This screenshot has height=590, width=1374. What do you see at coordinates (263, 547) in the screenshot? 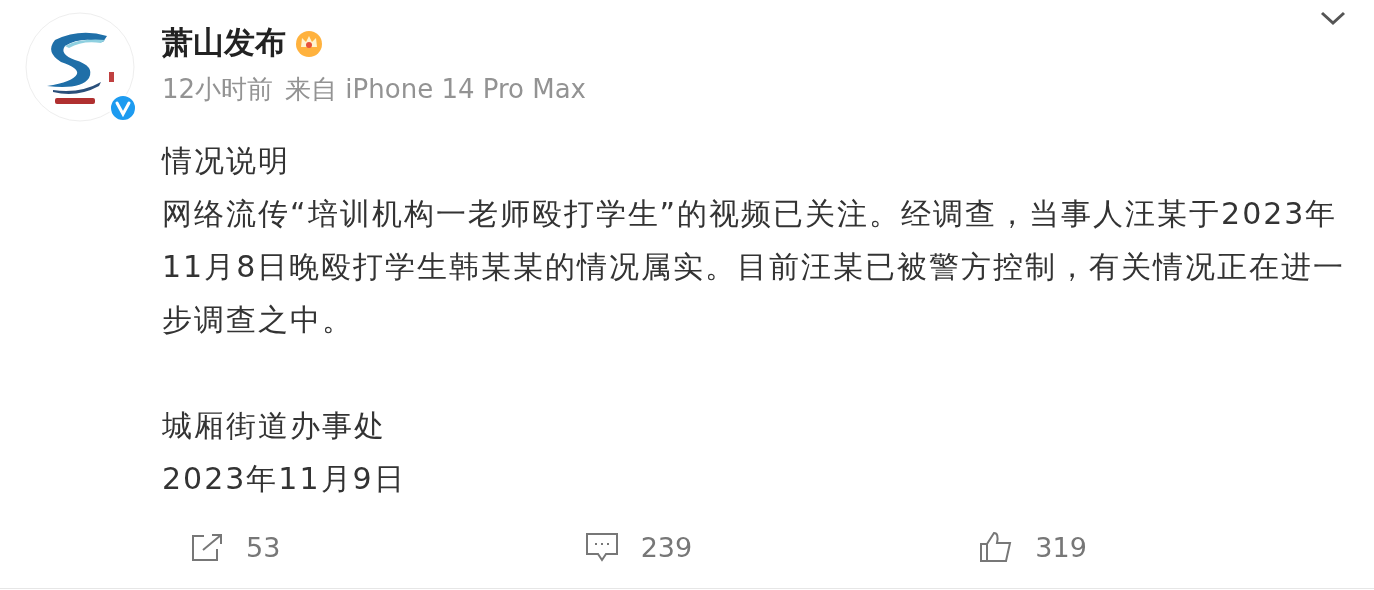
I see `action-count: 53` at bounding box center [263, 547].